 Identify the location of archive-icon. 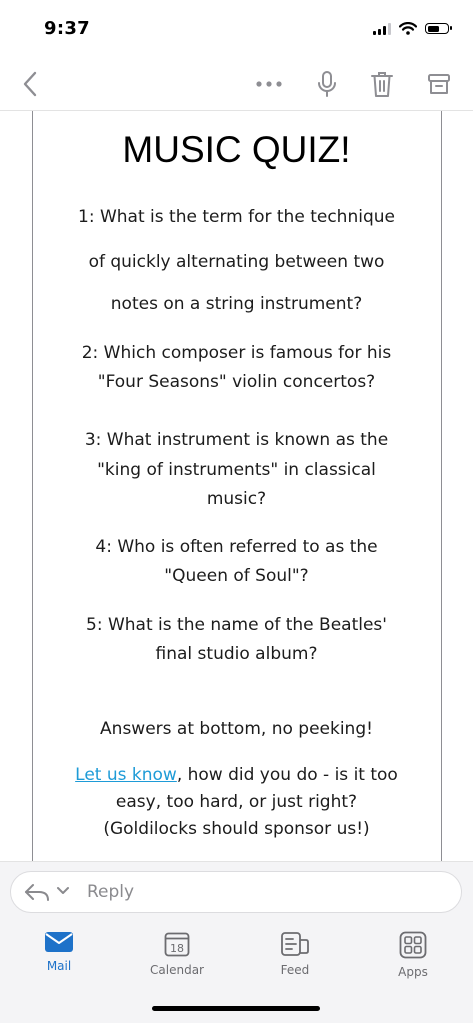
(439, 84).